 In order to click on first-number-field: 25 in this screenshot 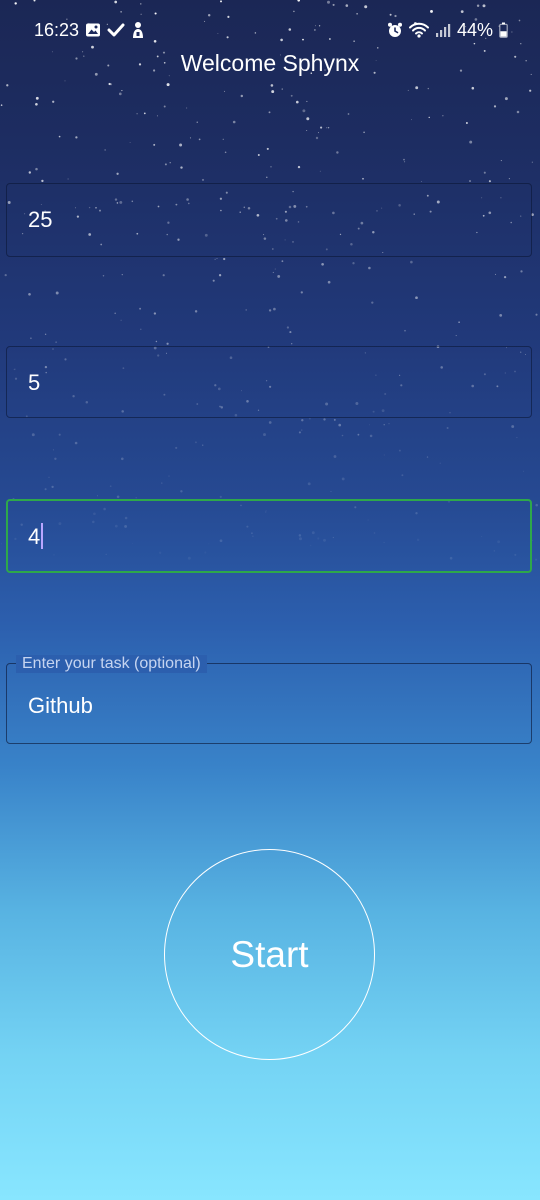, I will do `click(269, 220)`.